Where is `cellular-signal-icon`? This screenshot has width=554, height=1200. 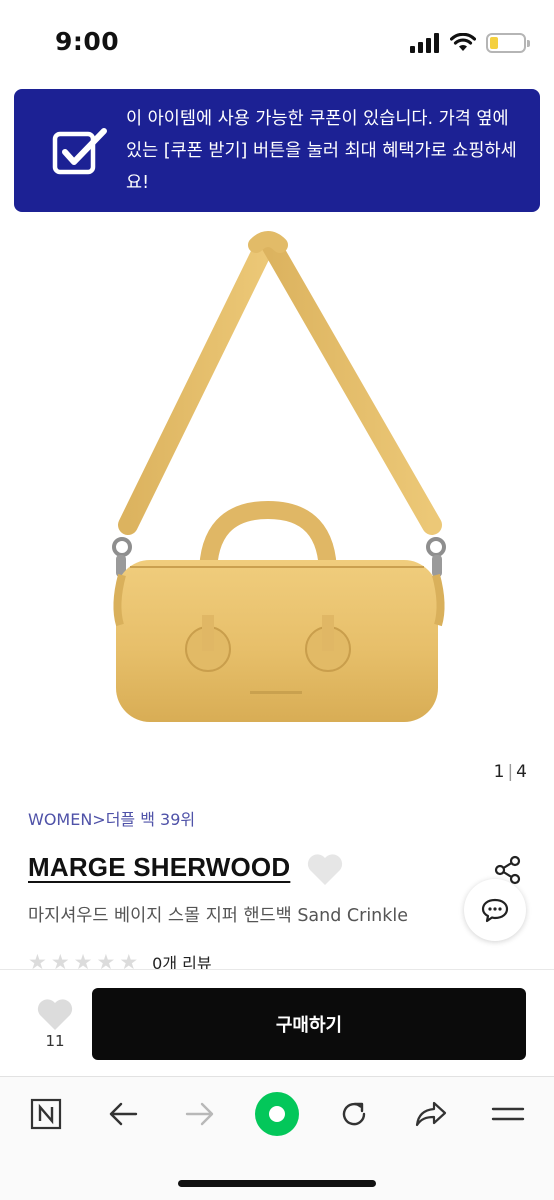 cellular-signal-icon is located at coordinates (424, 43).